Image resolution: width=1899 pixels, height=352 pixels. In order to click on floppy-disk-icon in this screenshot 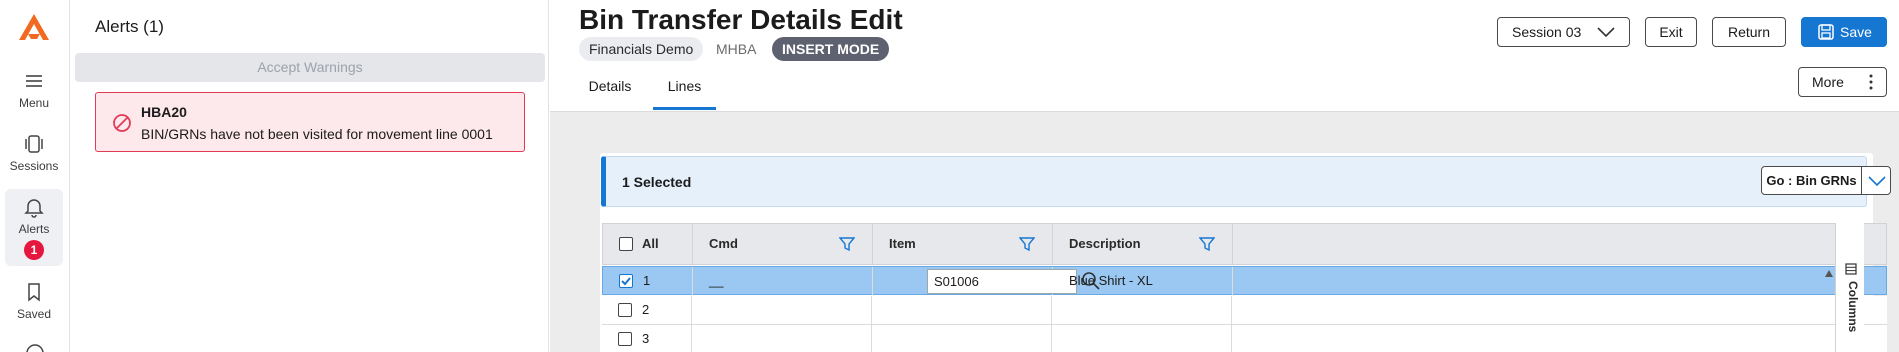, I will do `click(1826, 32)`.